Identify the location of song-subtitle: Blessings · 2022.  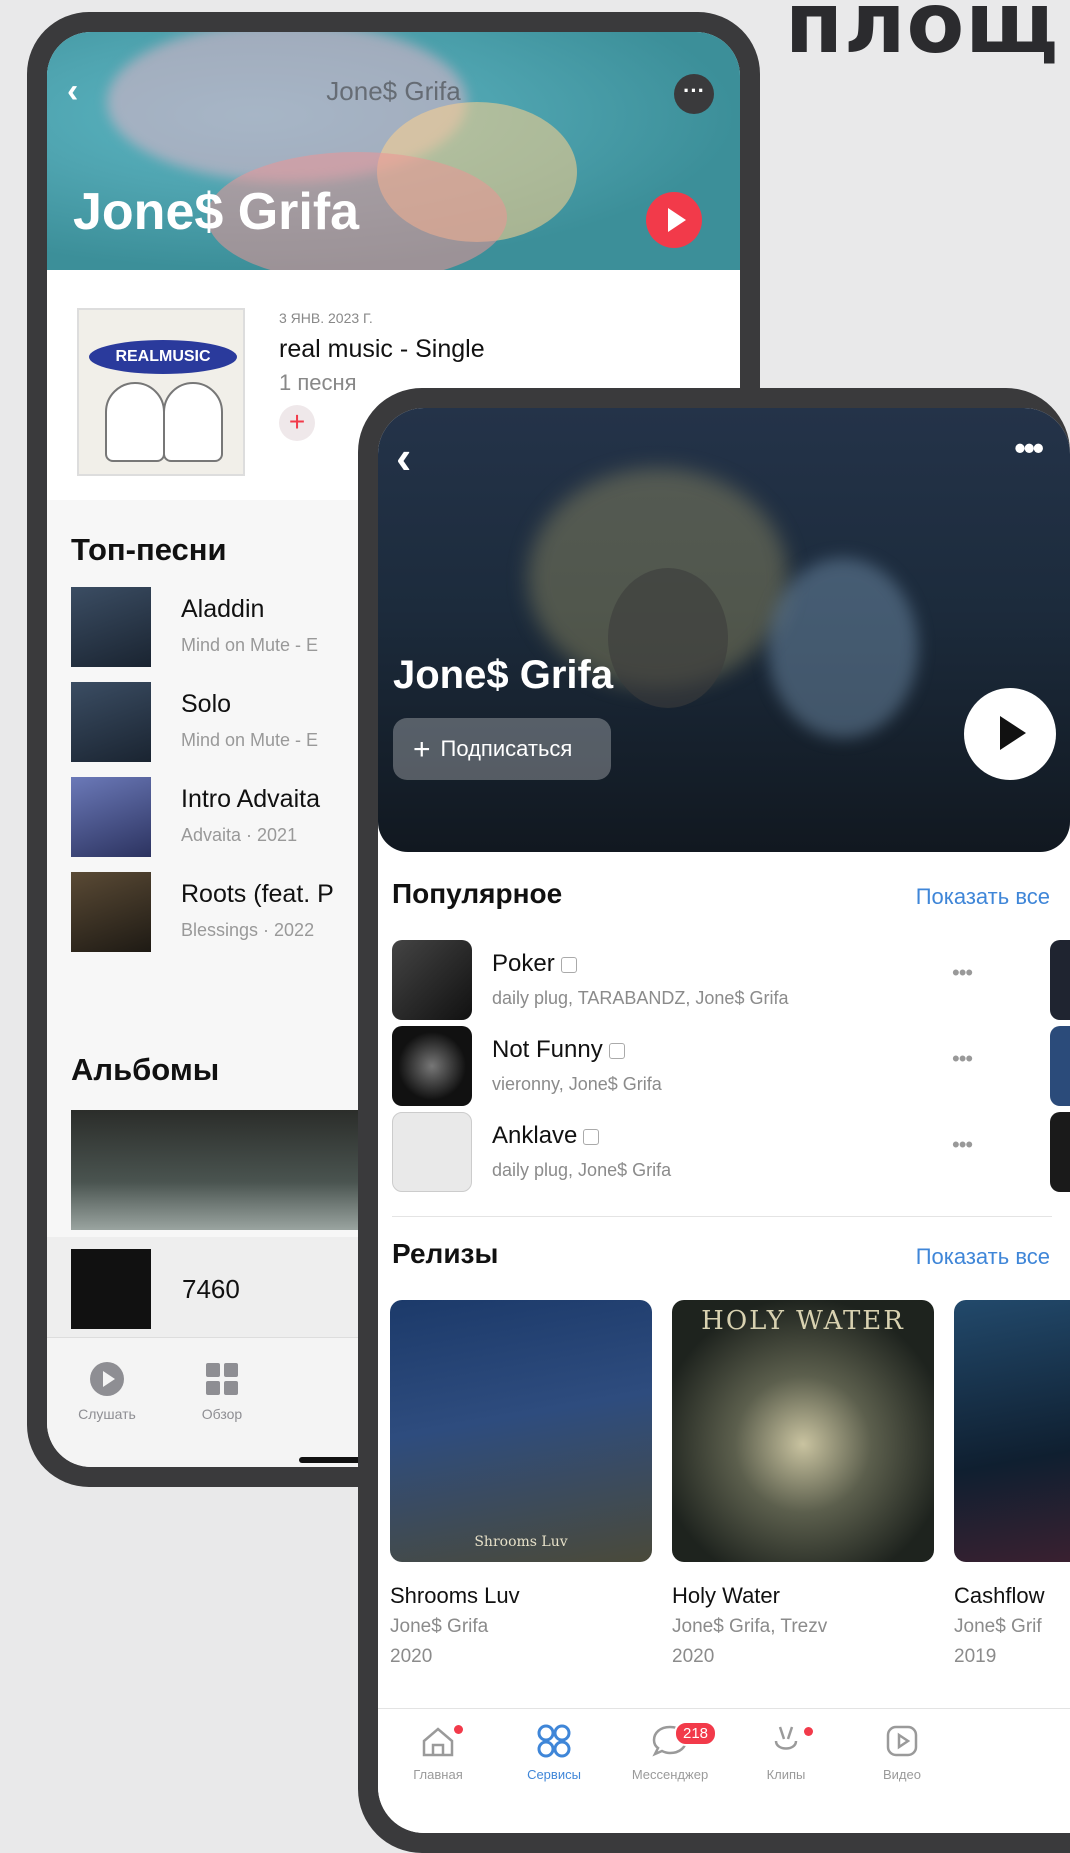
(248, 930).